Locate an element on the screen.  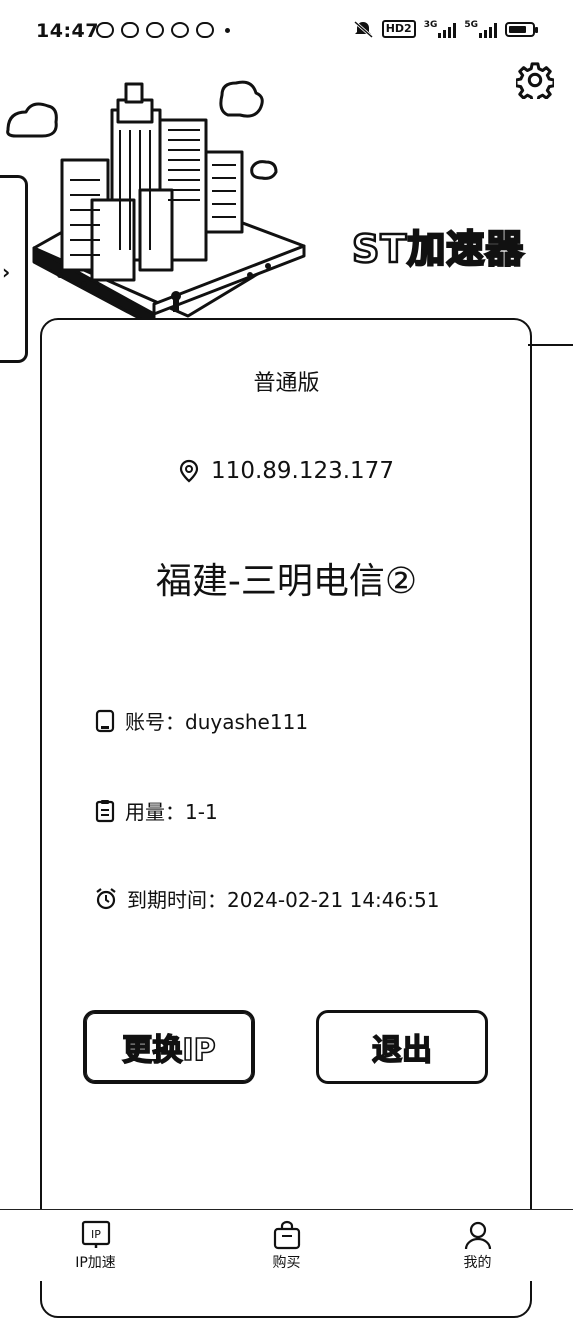
location-pin-icon is located at coordinates (189, 471).